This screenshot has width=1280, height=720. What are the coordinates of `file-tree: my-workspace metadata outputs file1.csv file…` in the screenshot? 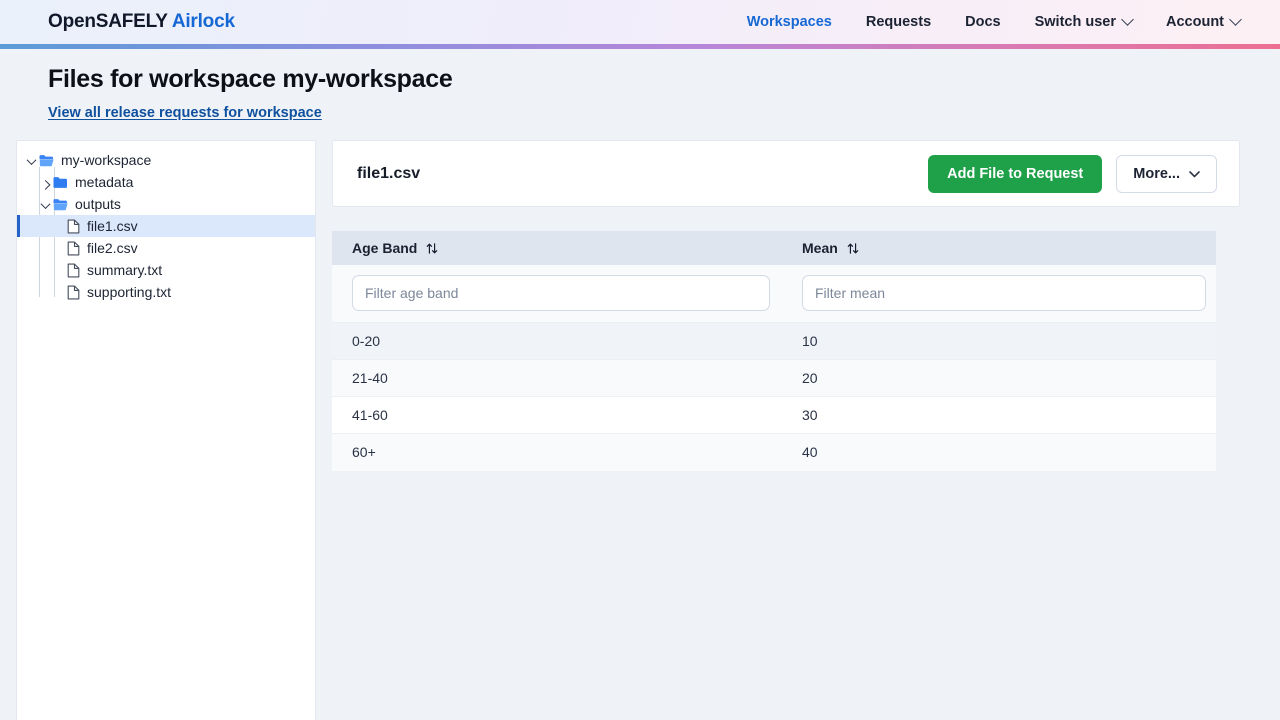 It's located at (166, 226).